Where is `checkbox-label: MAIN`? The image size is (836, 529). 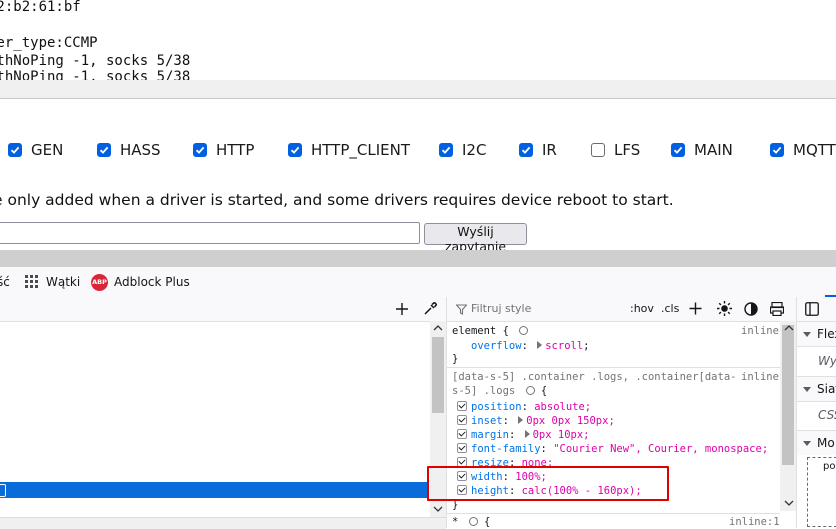 checkbox-label: MAIN is located at coordinates (713, 150).